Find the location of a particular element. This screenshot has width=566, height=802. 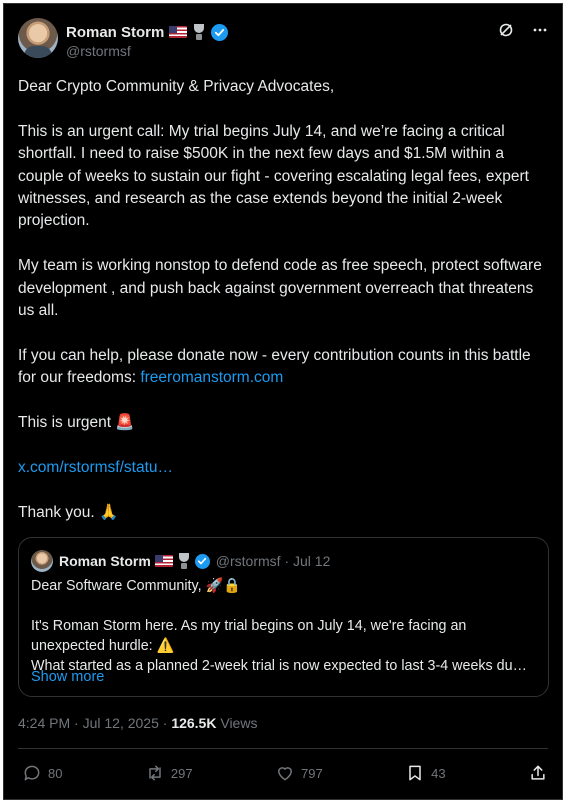

author-name: Roman Storm is located at coordinates (115, 32).